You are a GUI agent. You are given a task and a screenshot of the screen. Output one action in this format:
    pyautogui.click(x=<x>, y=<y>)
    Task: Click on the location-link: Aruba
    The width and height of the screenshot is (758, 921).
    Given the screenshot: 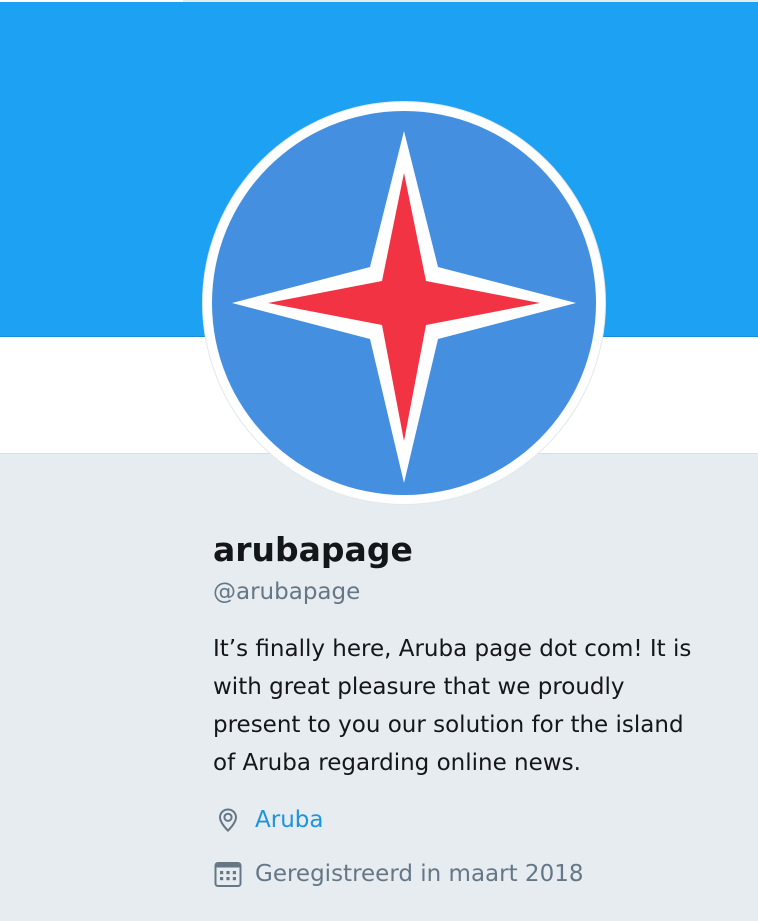 What is the action you would take?
    pyautogui.click(x=289, y=820)
    